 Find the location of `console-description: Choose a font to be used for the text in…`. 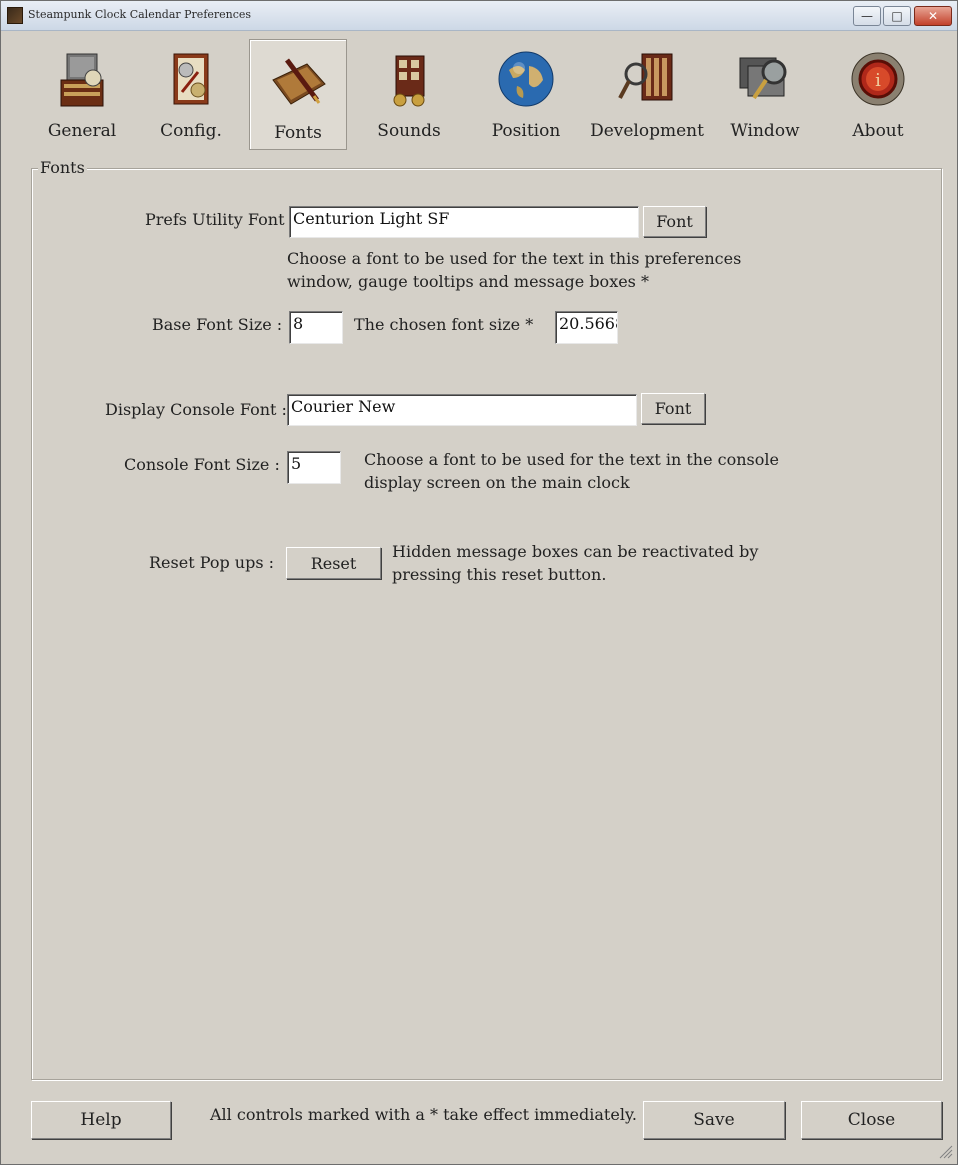

console-description: Choose a font to be used for the text in… is located at coordinates (571, 471).